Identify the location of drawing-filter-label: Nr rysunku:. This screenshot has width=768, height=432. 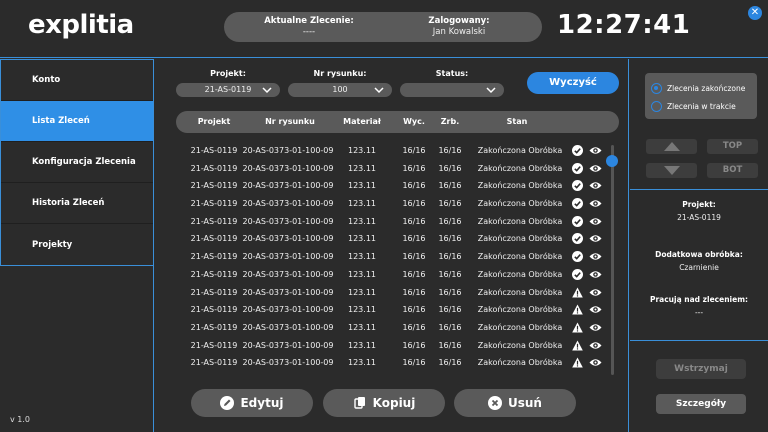
(340, 73).